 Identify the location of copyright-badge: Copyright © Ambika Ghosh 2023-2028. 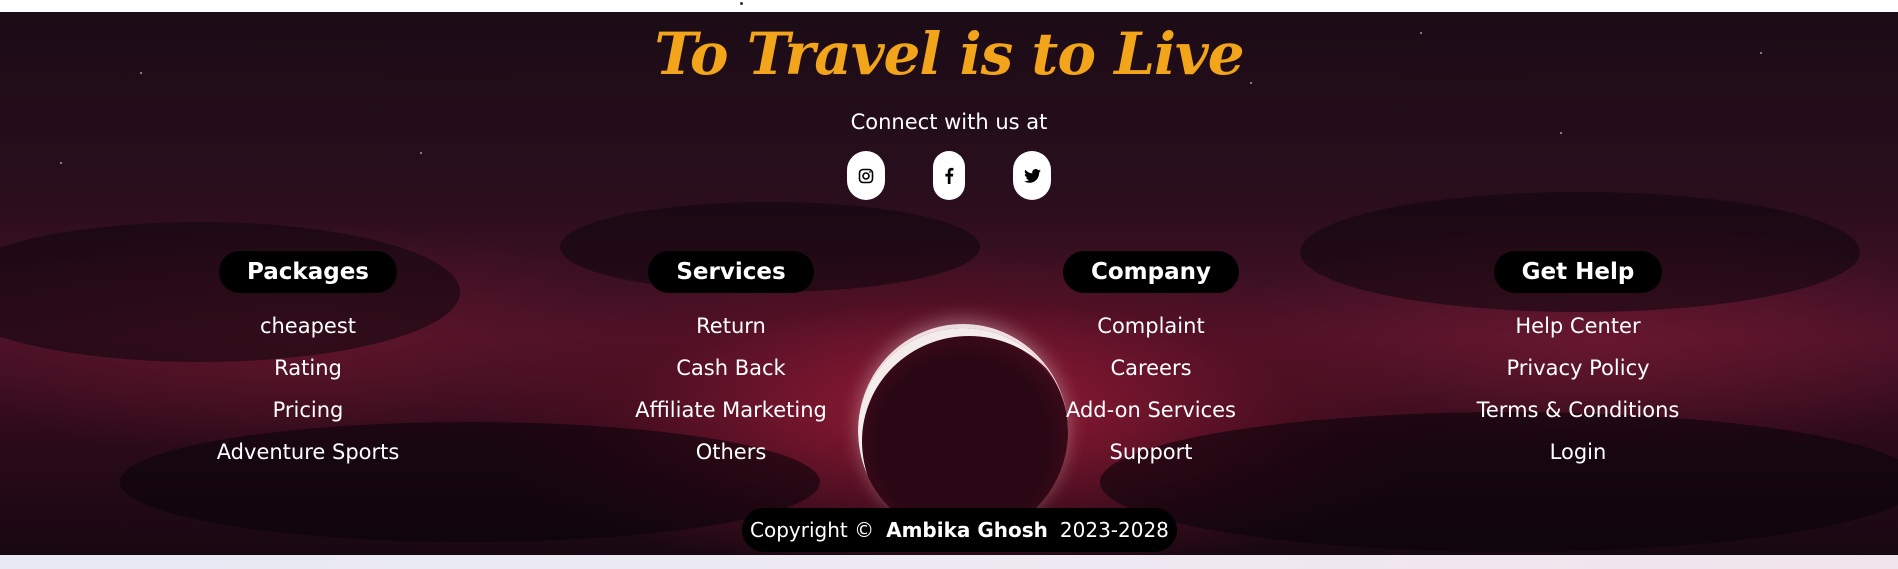
(959, 530).